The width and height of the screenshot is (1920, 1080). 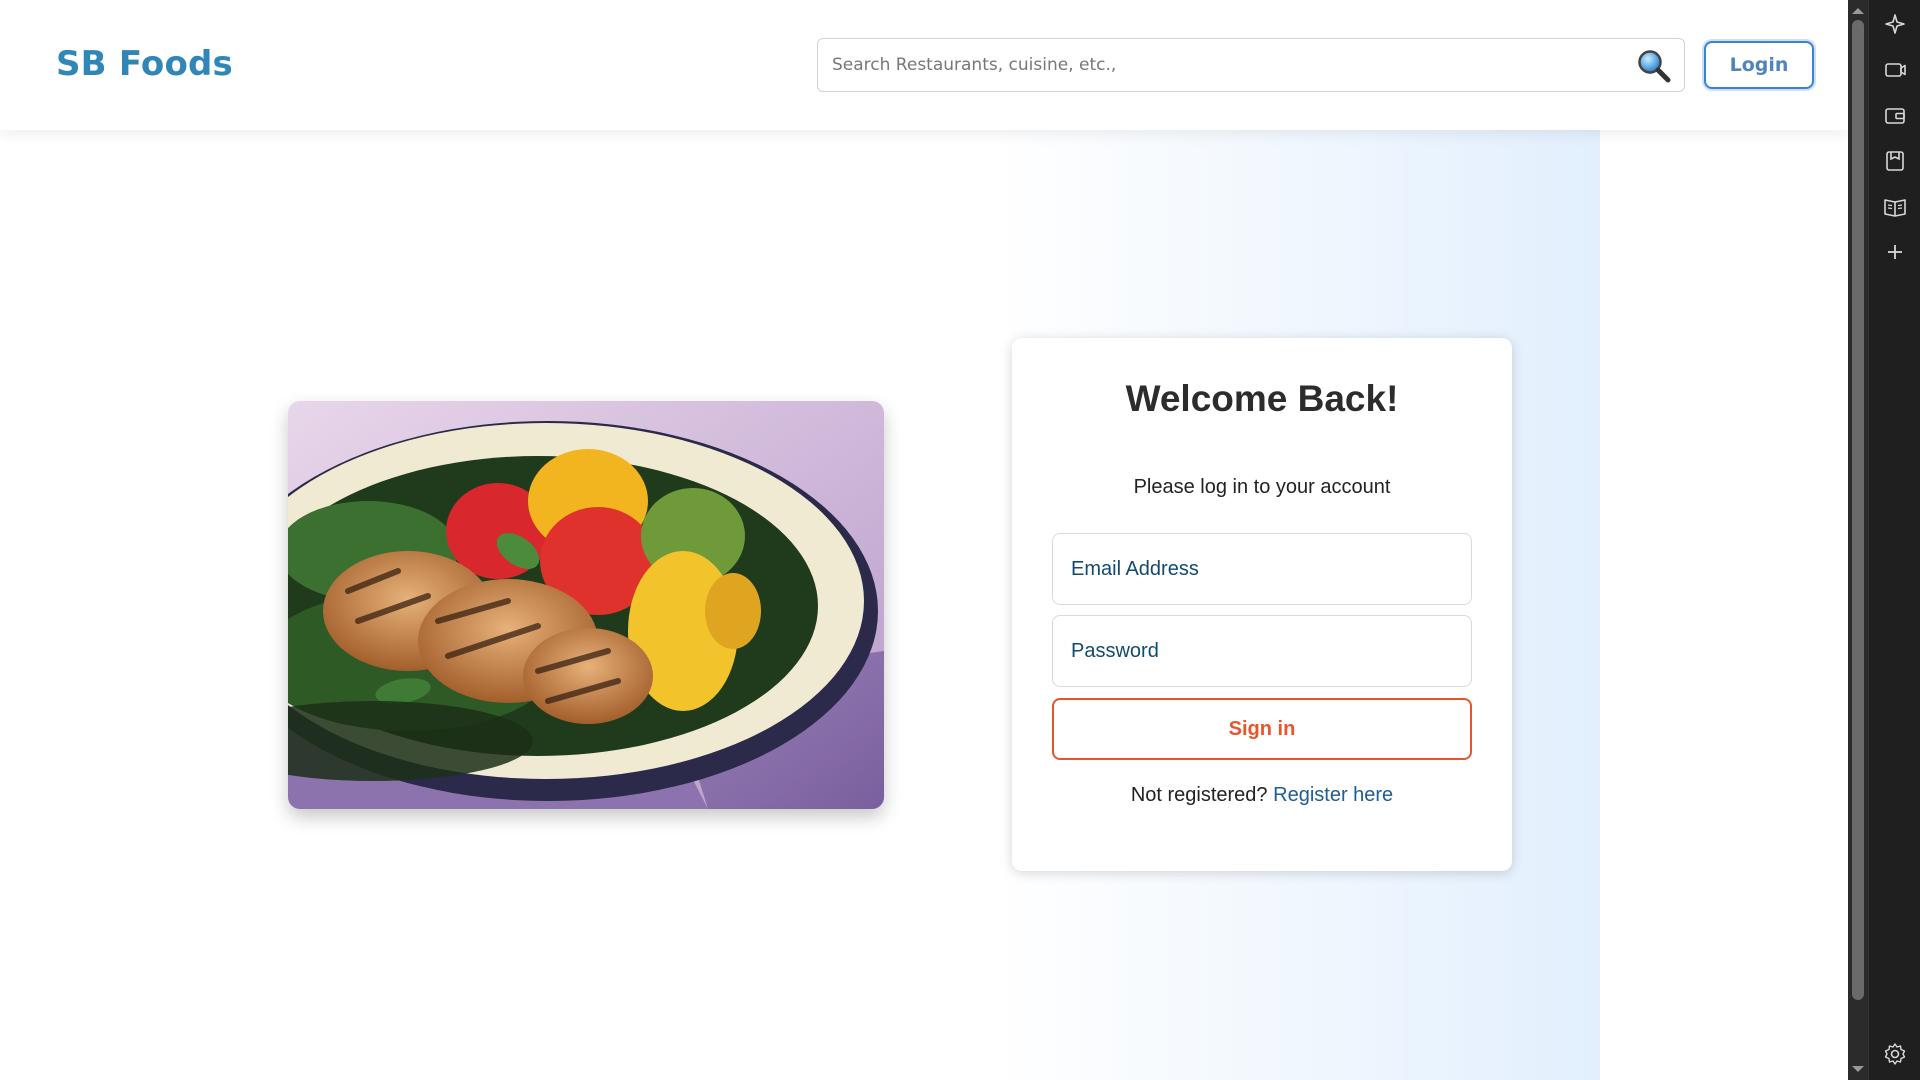 I want to click on settings-gear-icon, so click(x=1895, y=1054).